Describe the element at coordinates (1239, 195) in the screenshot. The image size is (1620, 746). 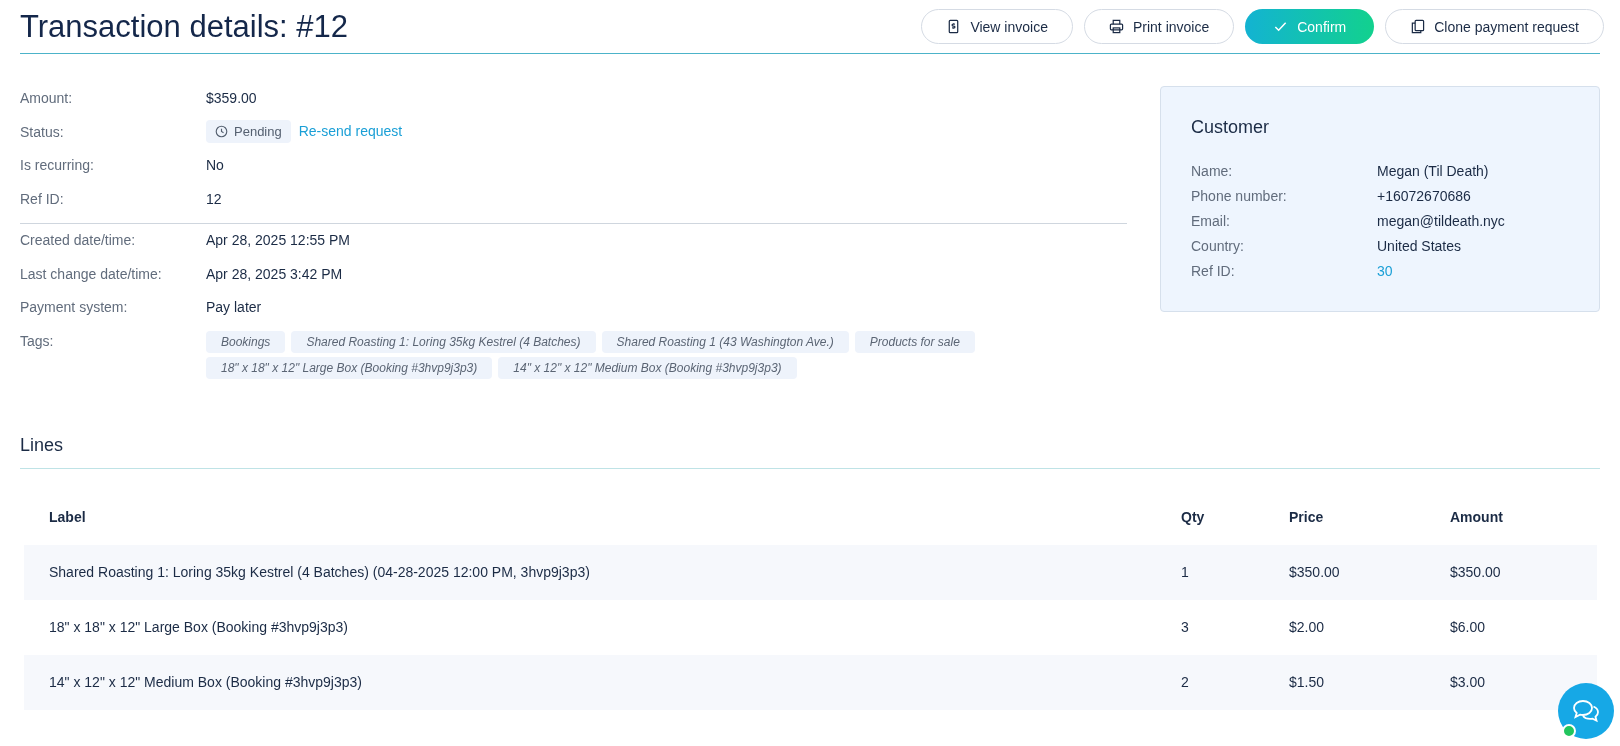
I see `field-label: Phone number:` at that location.